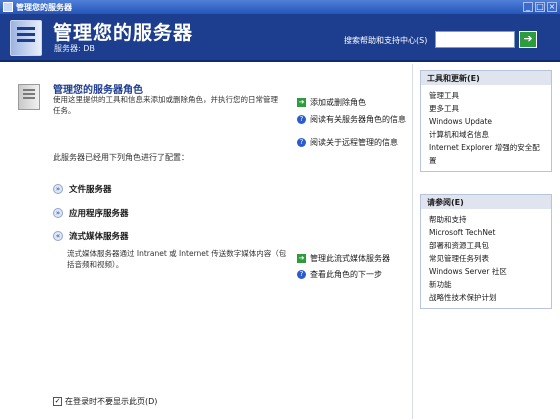  What do you see at coordinates (486, 219) in the screenshot?
I see `help-support-link: 帮助和支持` at bounding box center [486, 219].